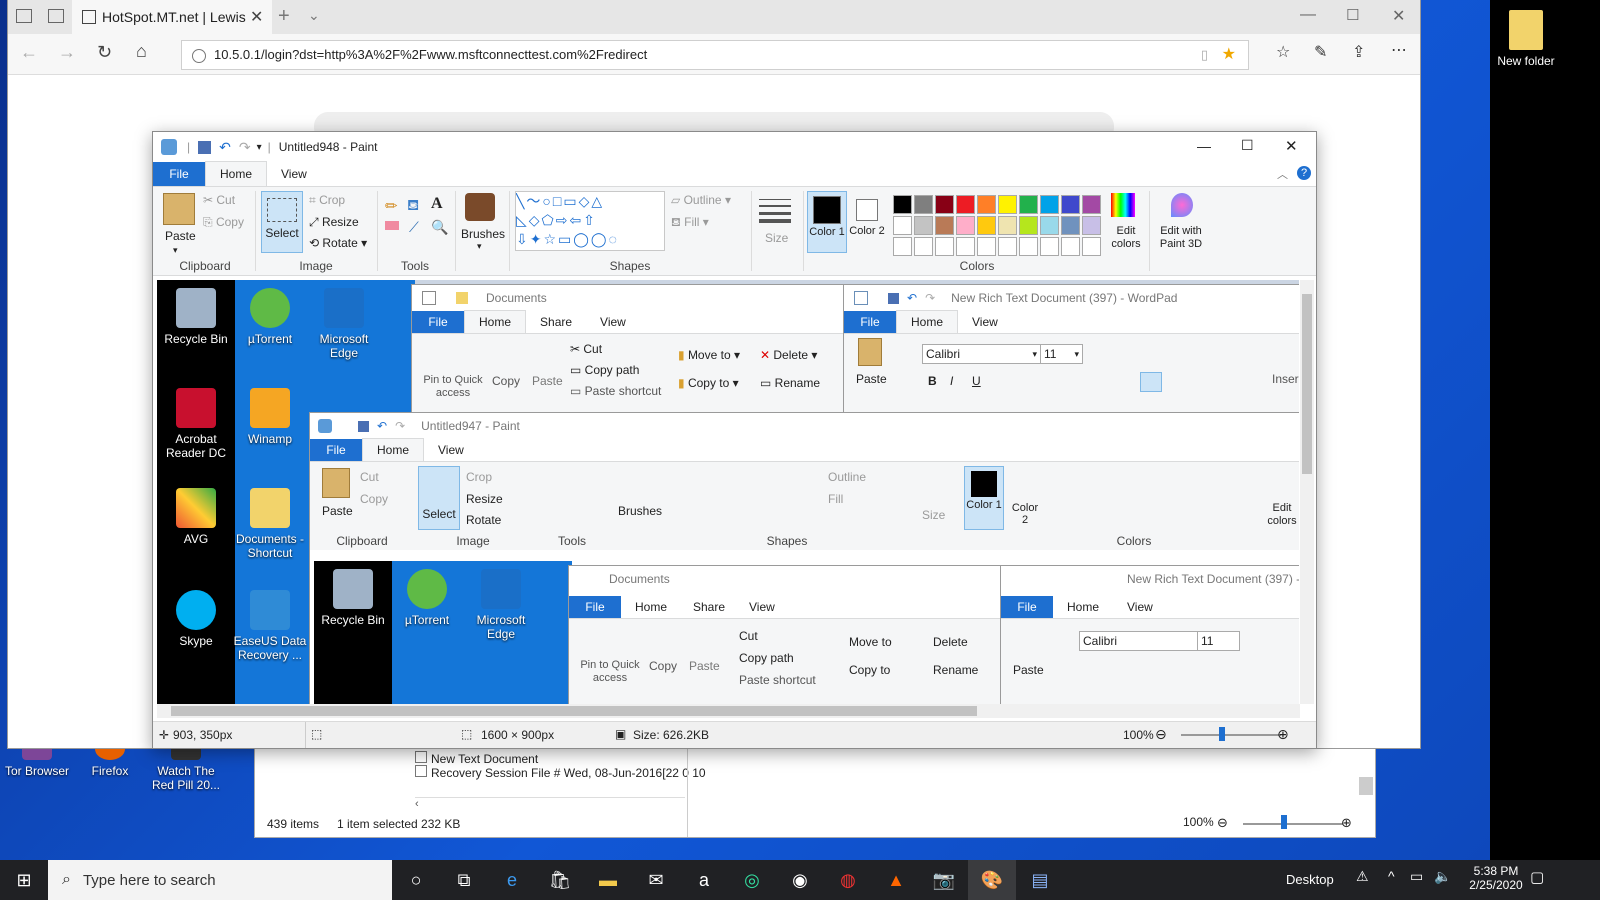 Image resolution: width=1600 pixels, height=900 pixels. What do you see at coordinates (67, 52) in the screenshot?
I see `forward-icon: →` at bounding box center [67, 52].